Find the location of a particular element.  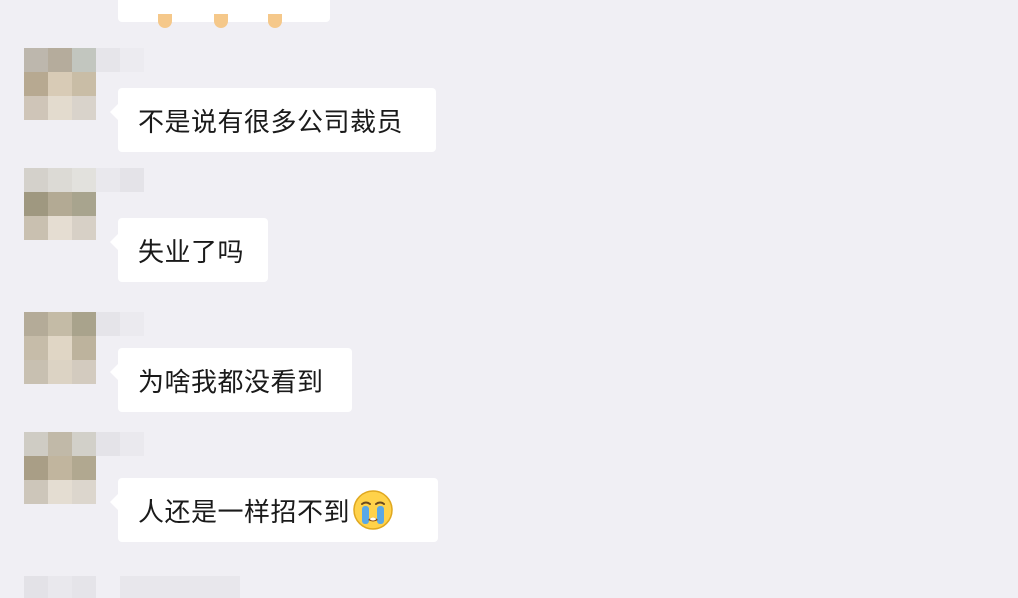

message-text: 不是说有很多公司裁员 is located at coordinates (271, 122).